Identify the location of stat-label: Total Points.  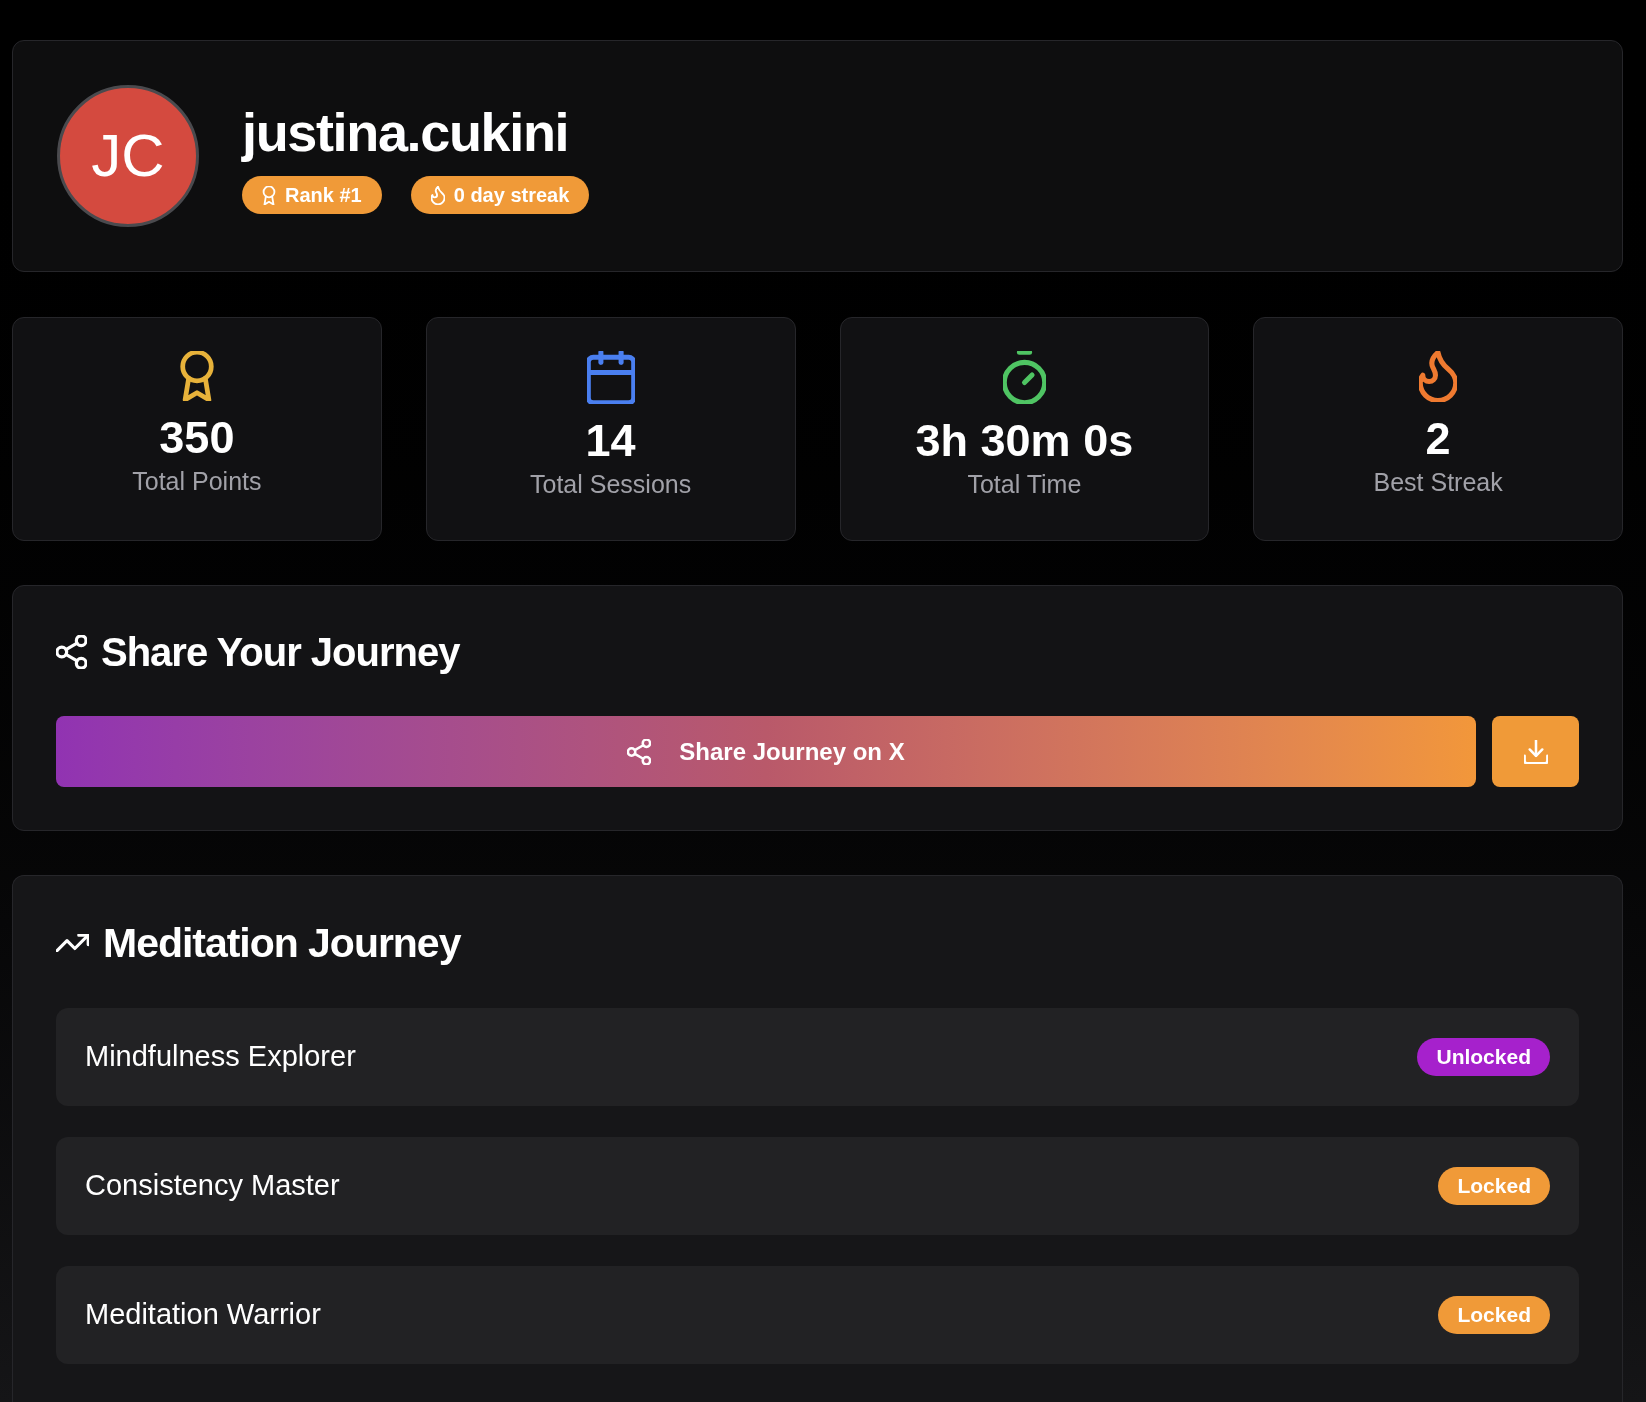
(197, 481).